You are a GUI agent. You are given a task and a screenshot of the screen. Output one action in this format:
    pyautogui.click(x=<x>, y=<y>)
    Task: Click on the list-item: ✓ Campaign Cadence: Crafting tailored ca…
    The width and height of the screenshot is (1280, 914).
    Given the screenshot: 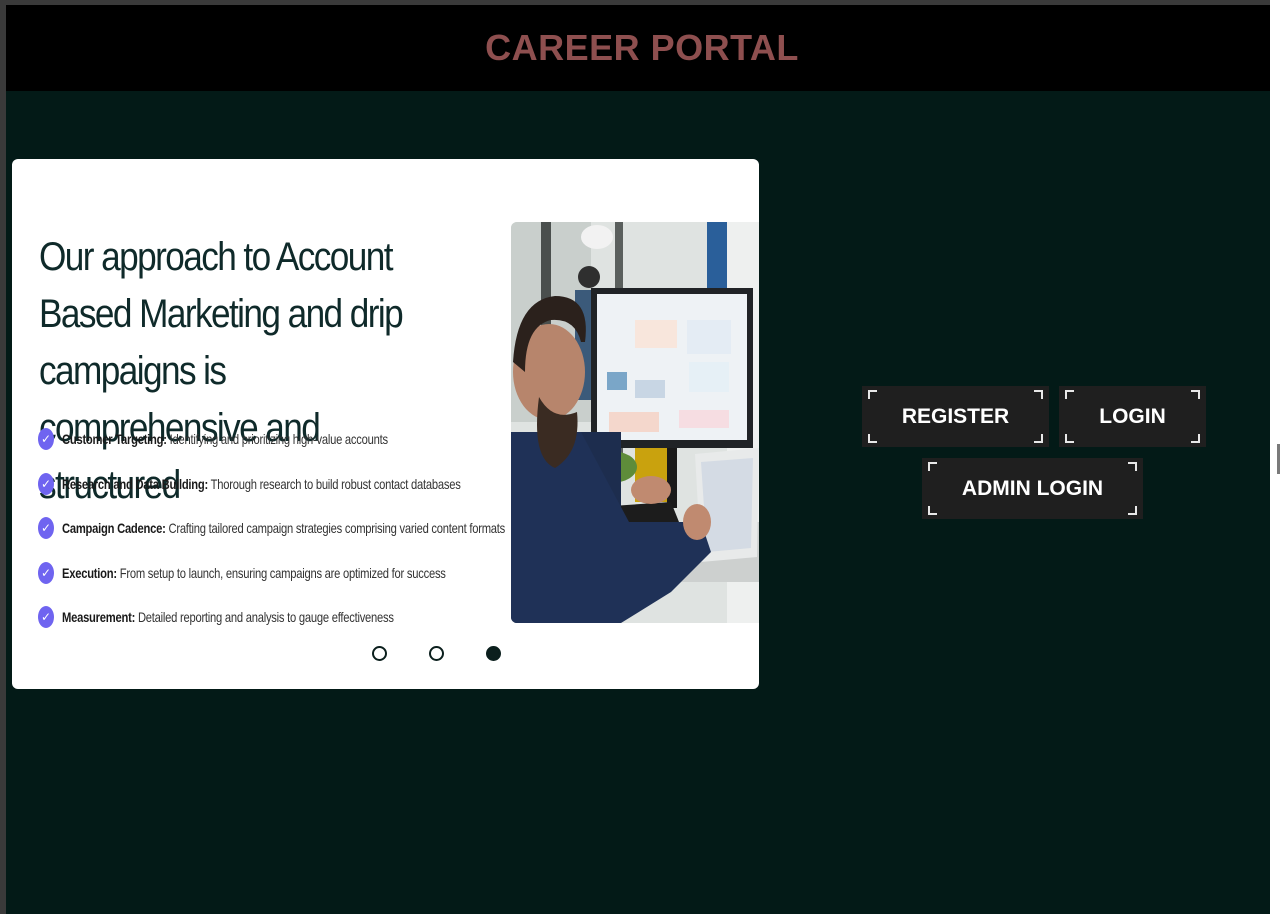 What is the action you would take?
    pyautogui.click(x=288, y=528)
    